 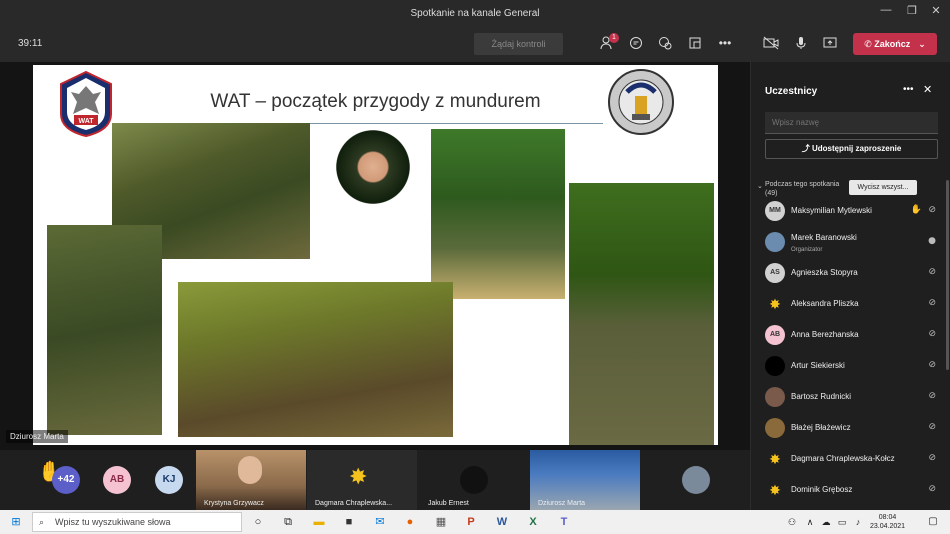 What do you see at coordinates (888, 526) in the screenshot?
I see `taskbar-date: 23.04.2021` at bounding box center [888, 526].